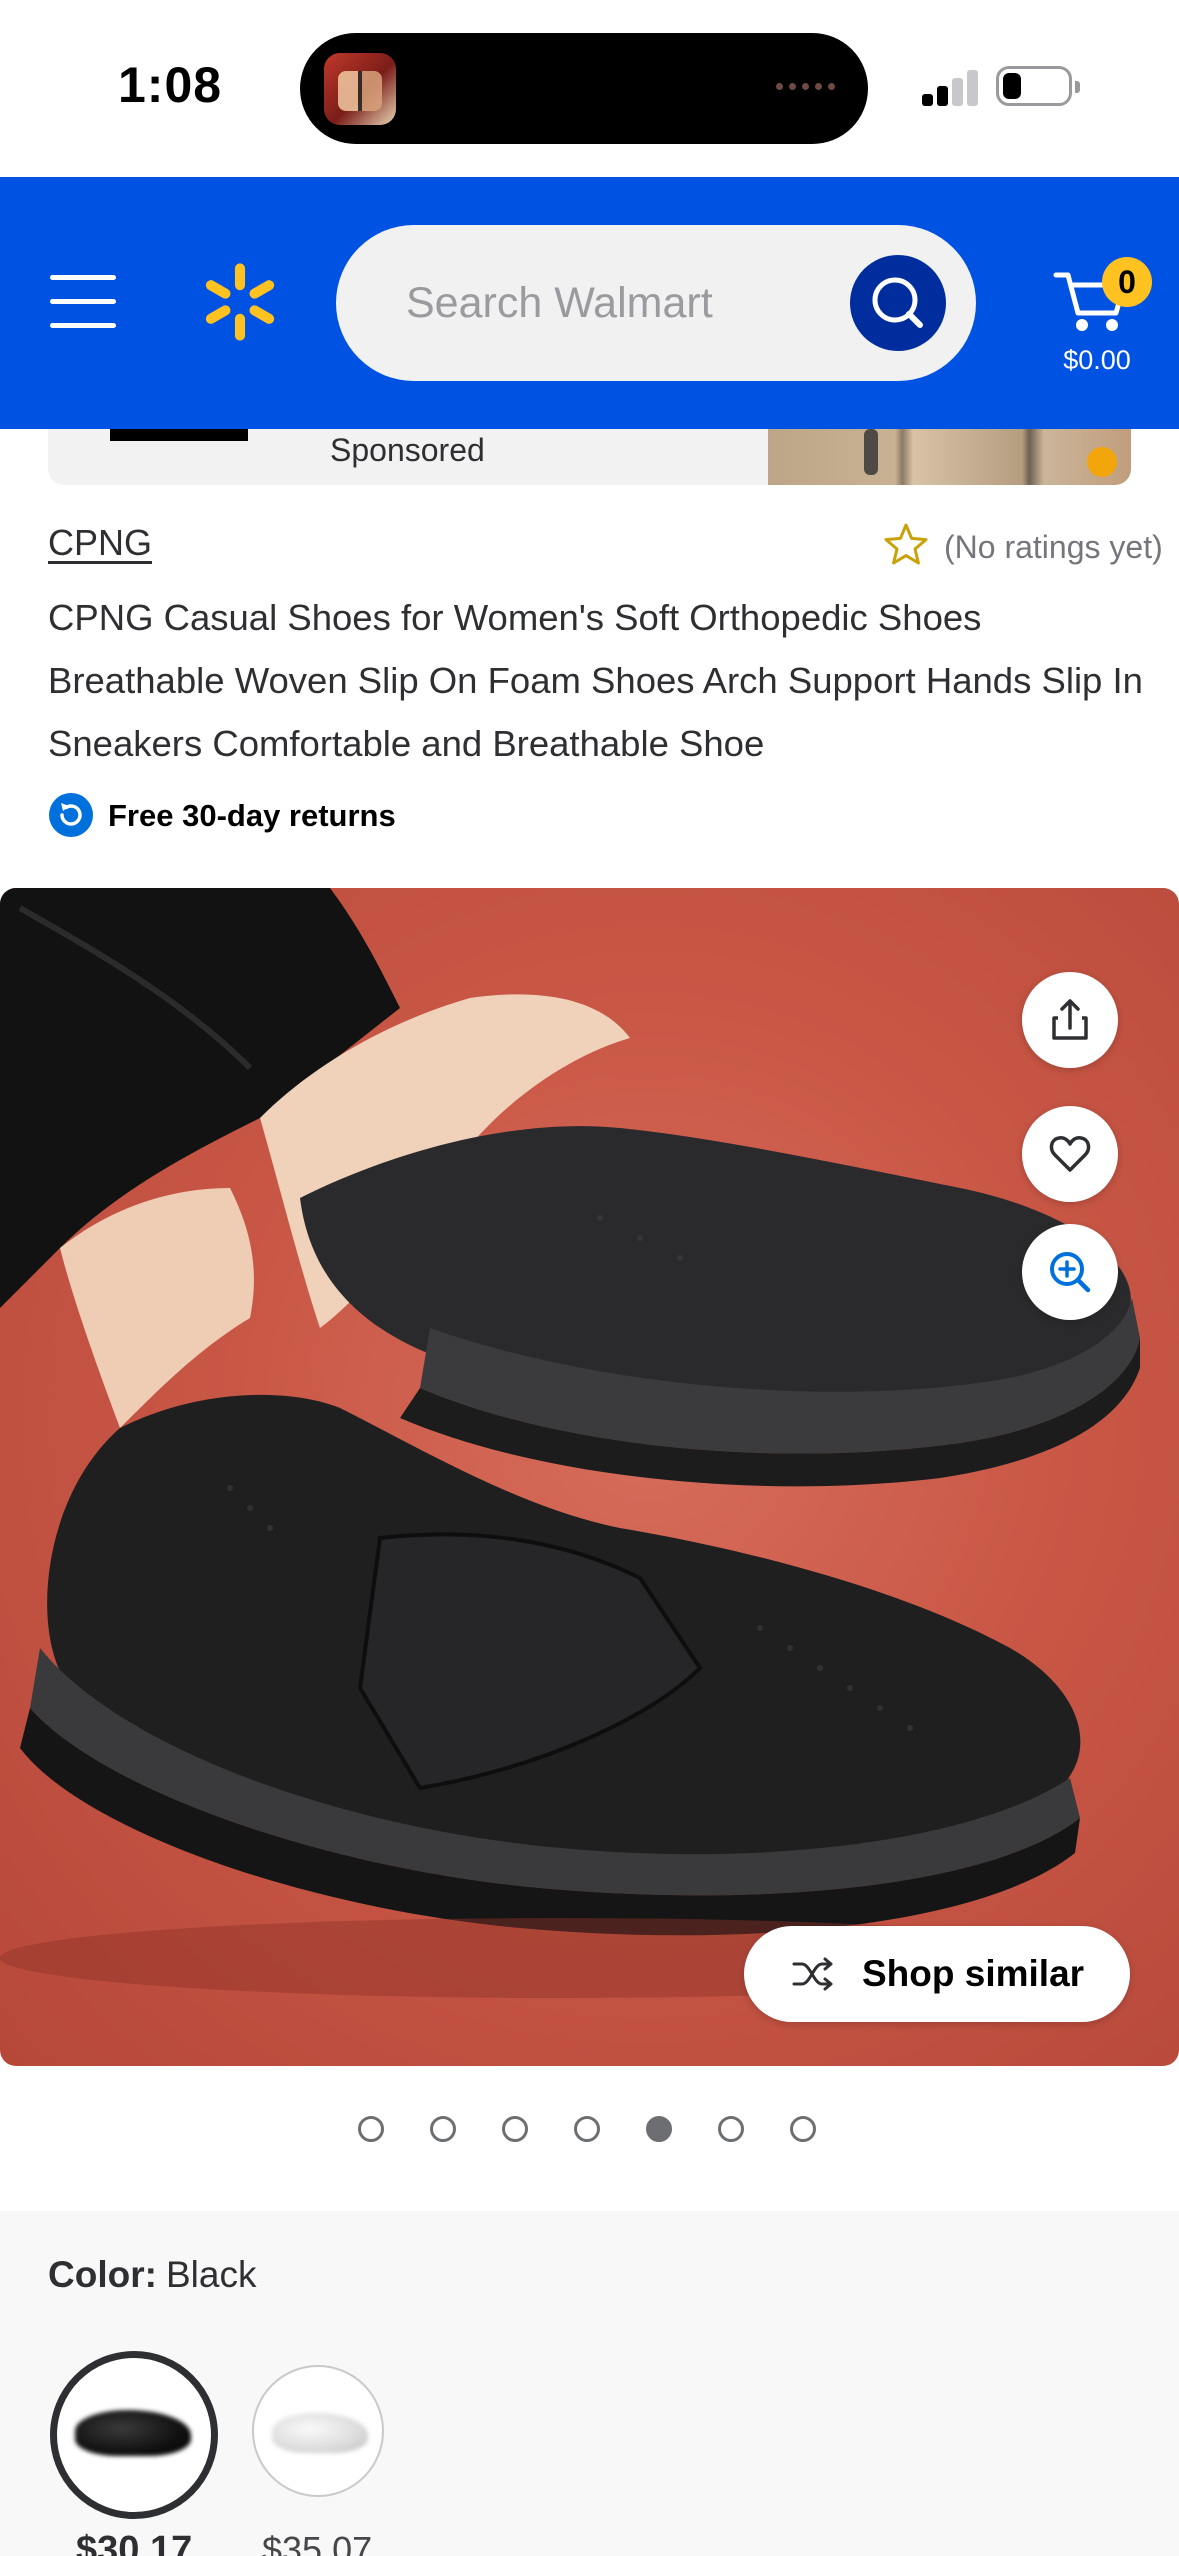 The width and height of the screenshot is (1179, 2556). Describe the element at coordinates (240, 302) in the screenshot. I see `walmart-spark-logo` at that location.